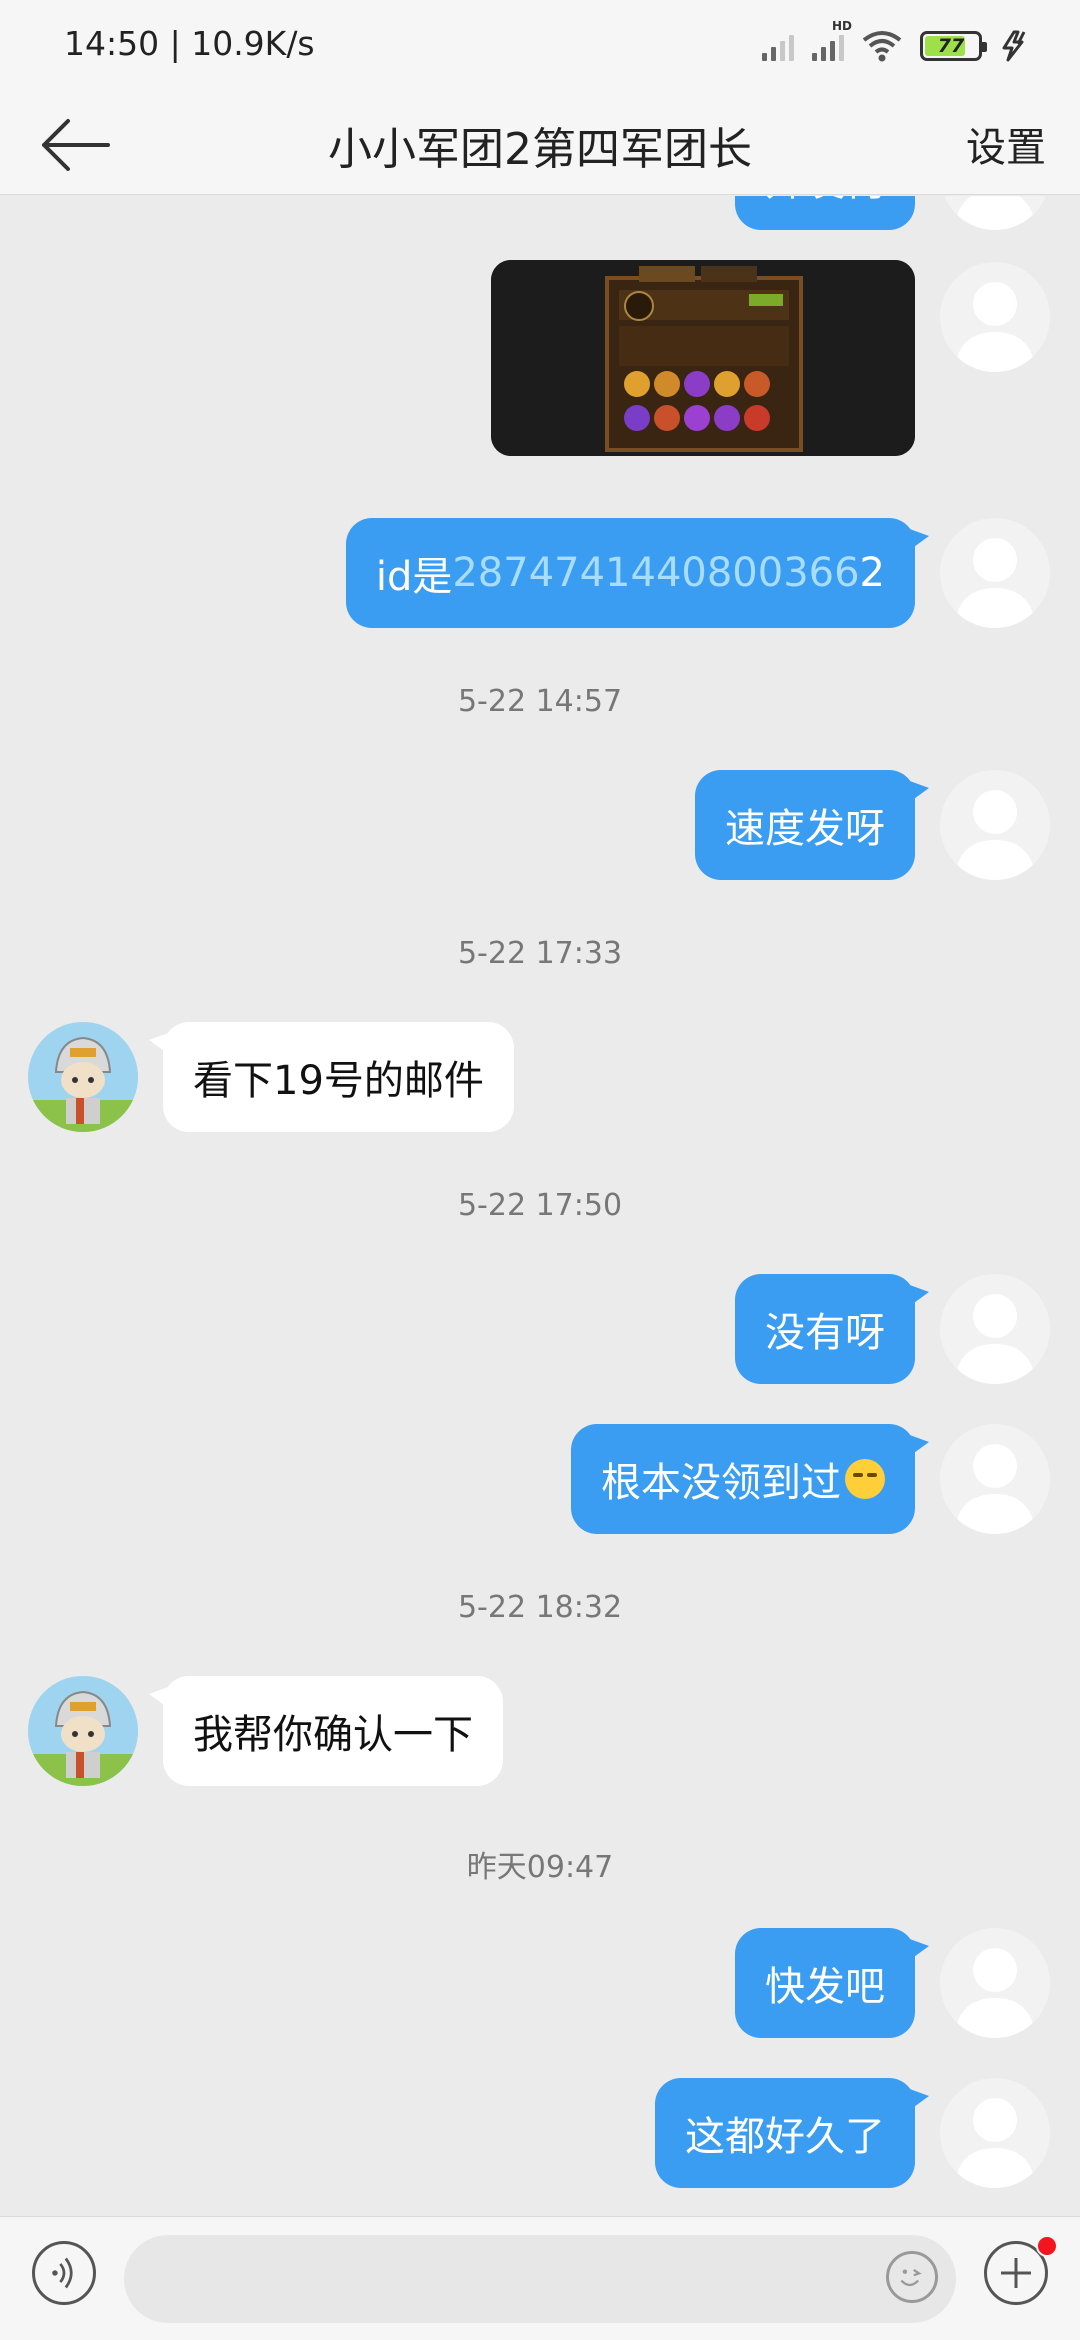  I want to click on message-text: 这都好久了, so click(785, 2137).